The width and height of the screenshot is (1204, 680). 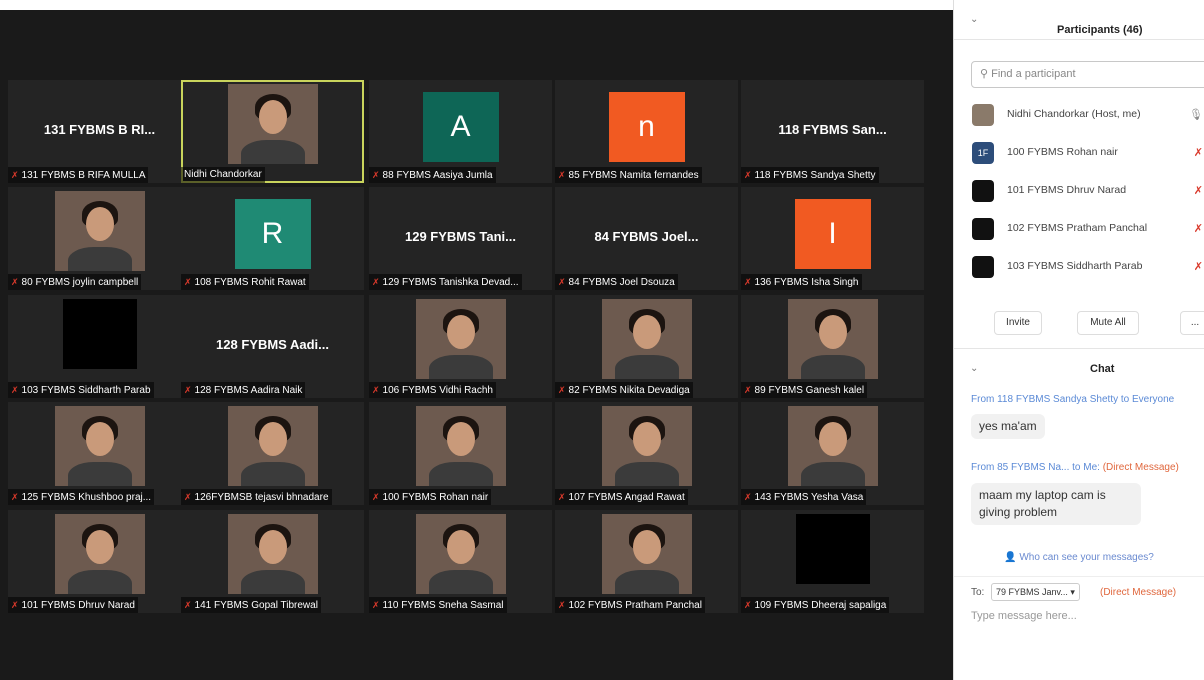 I want to click on video-tile: ✗ 89 FYBMS Ganesh kalel, so click(x=832, y=346).